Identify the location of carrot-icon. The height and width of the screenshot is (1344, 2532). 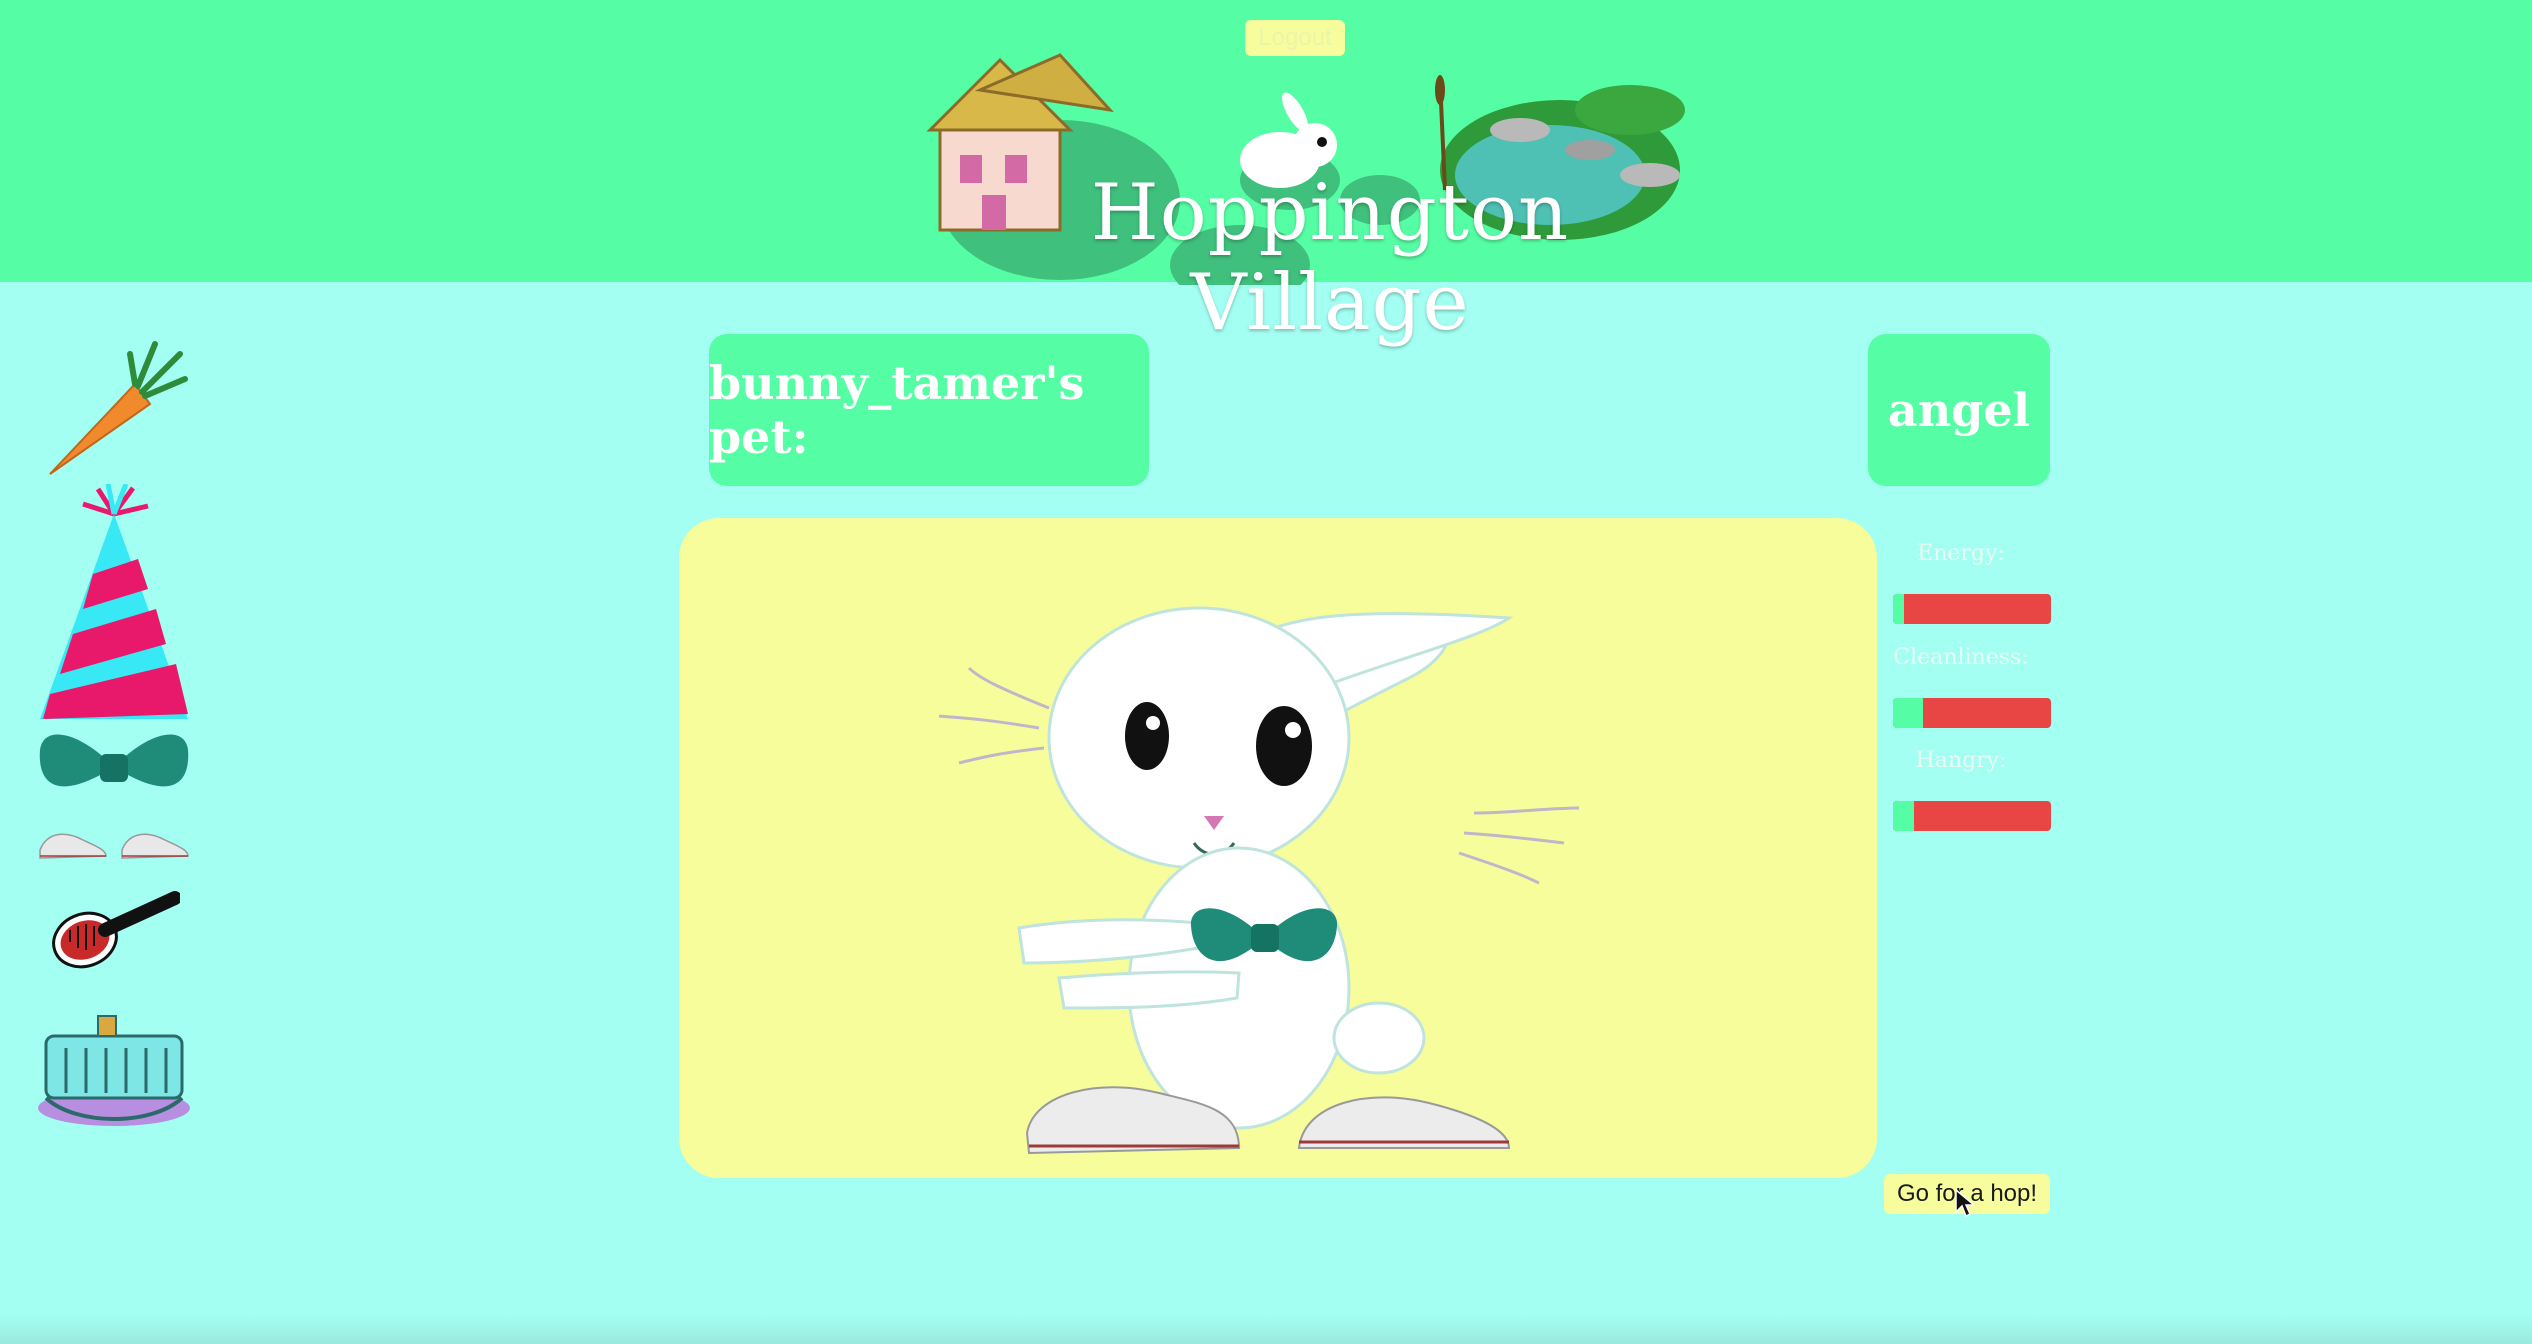
(118, 408).